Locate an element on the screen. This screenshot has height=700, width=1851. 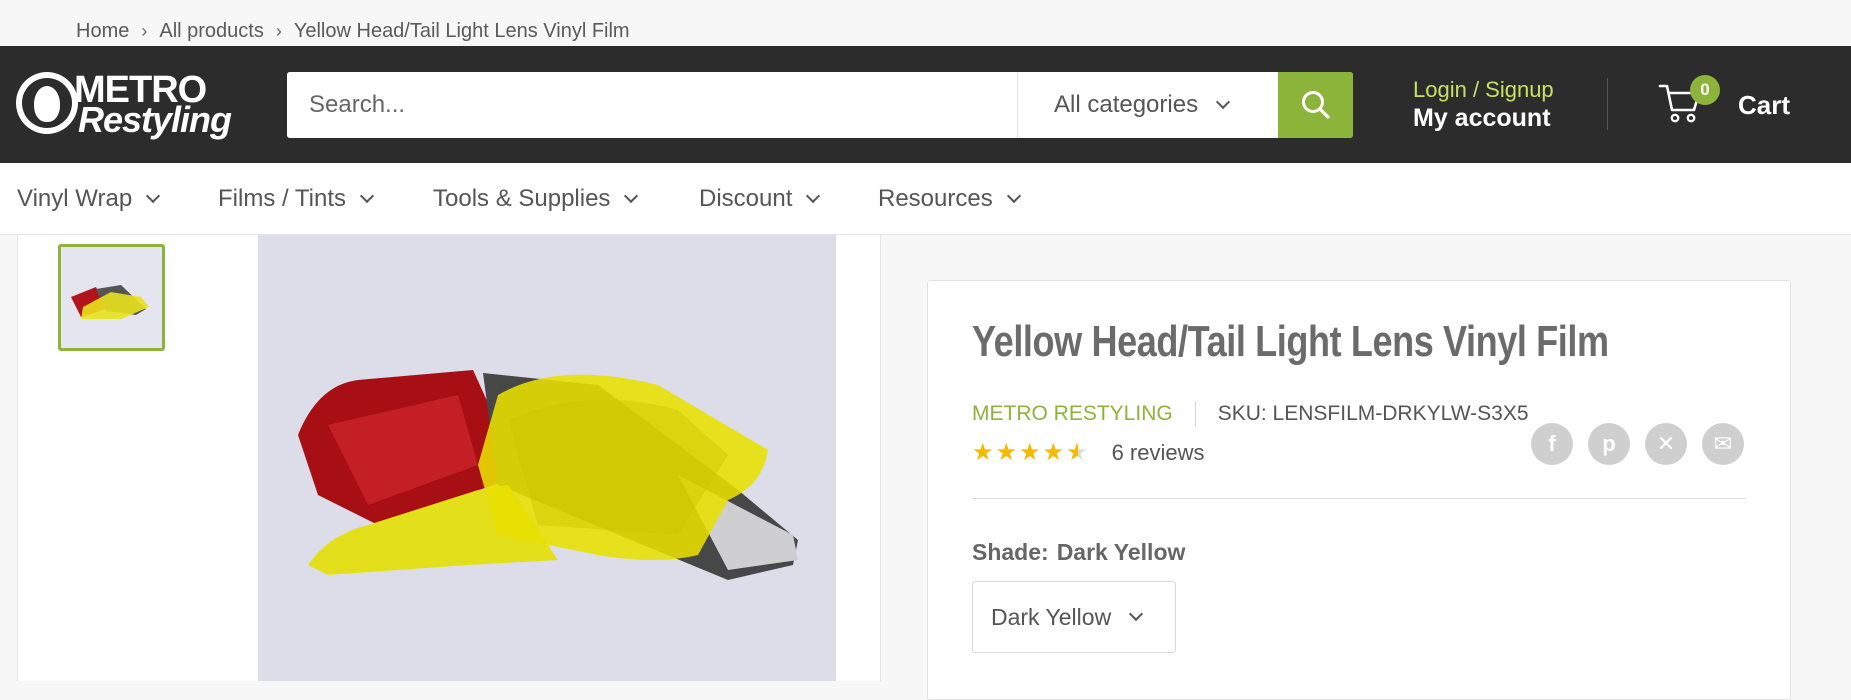
logo: METRO Restyling is located at coordinates (124, 105).